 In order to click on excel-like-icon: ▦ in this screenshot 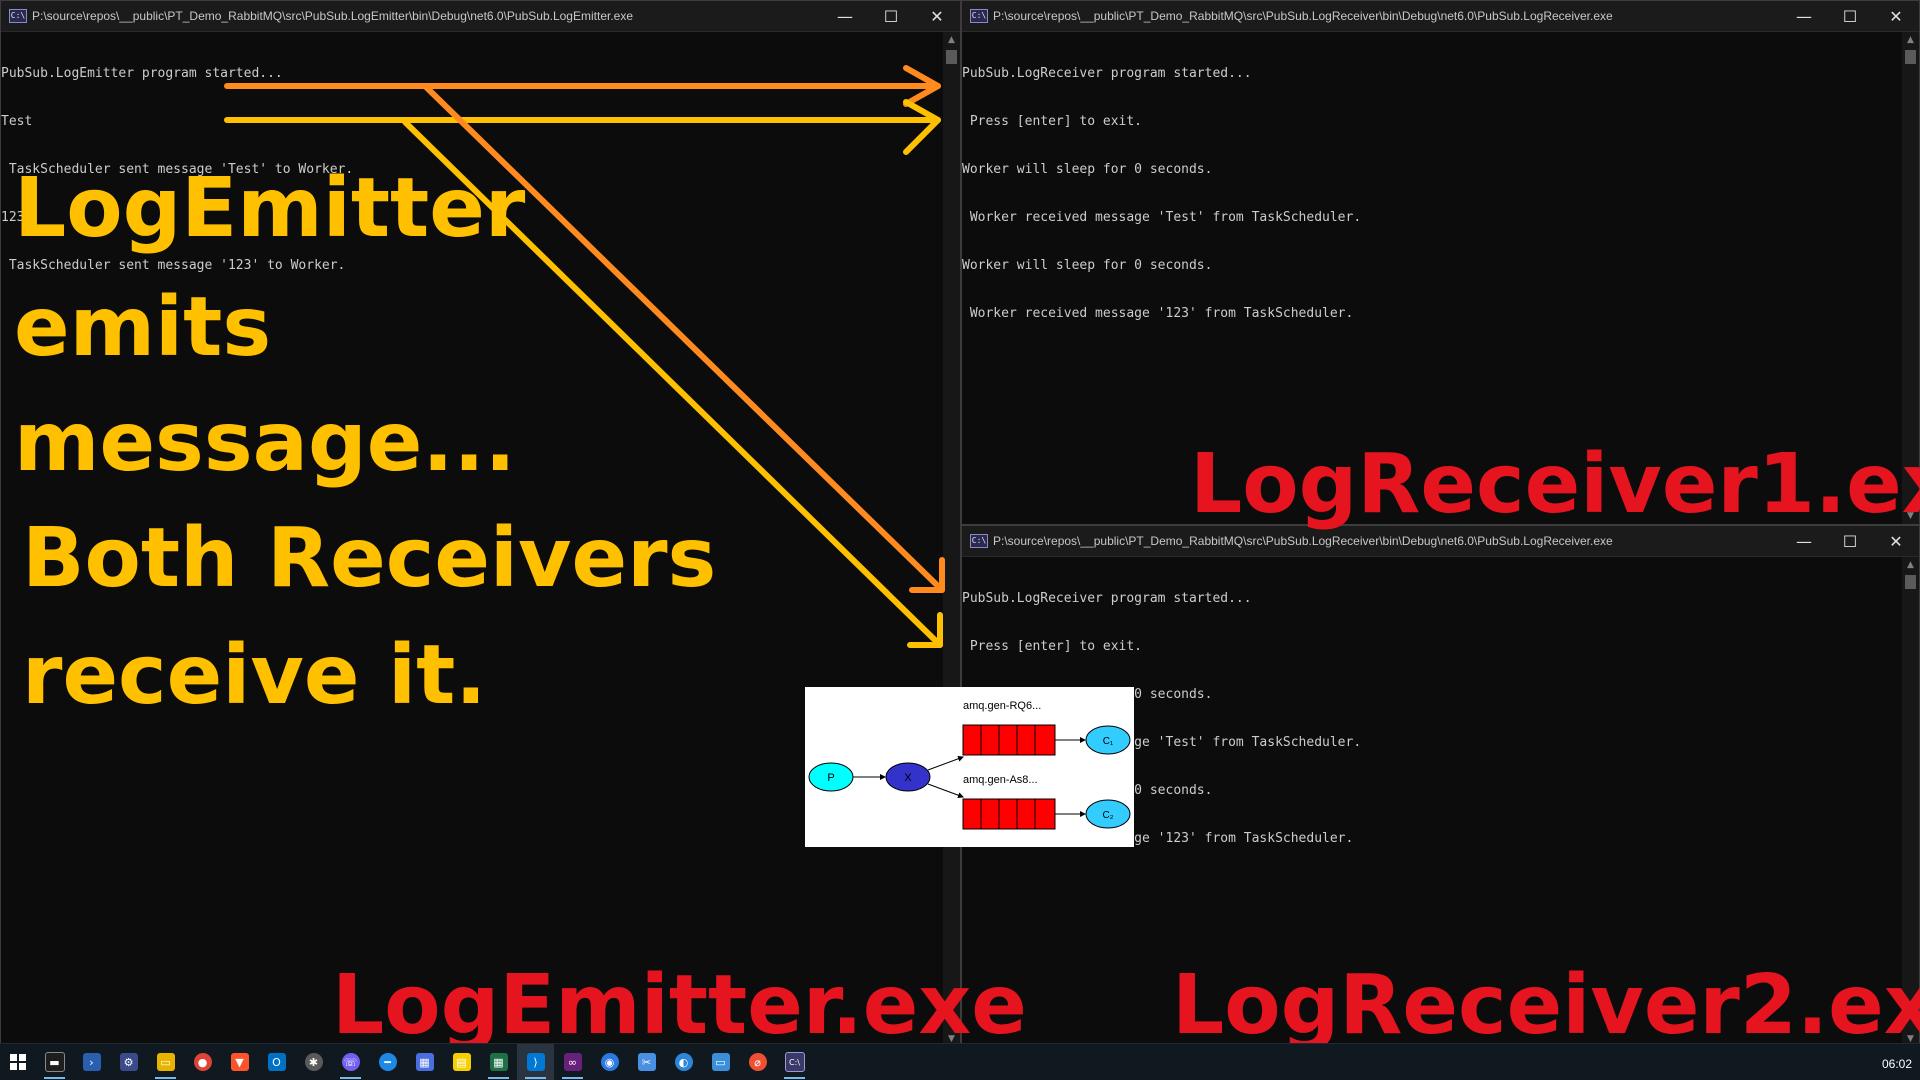, I will do `click(498, 1062)`.